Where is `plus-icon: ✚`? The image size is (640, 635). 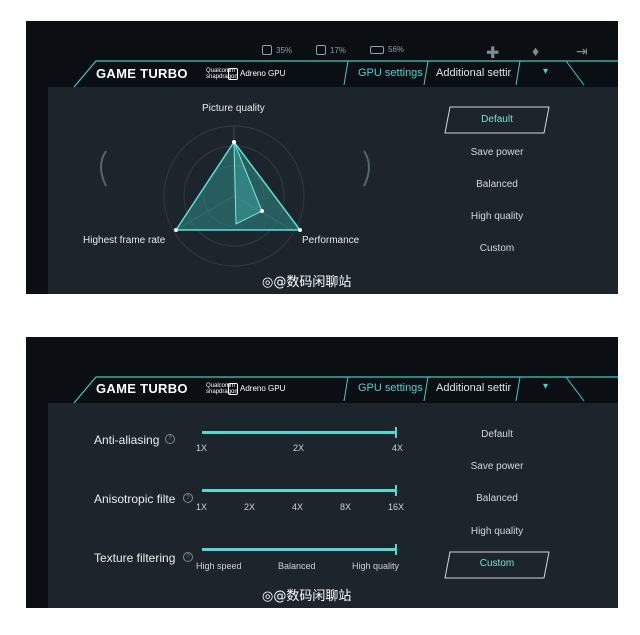 plus-icon: ✚ is located at coordinates (492, 53).